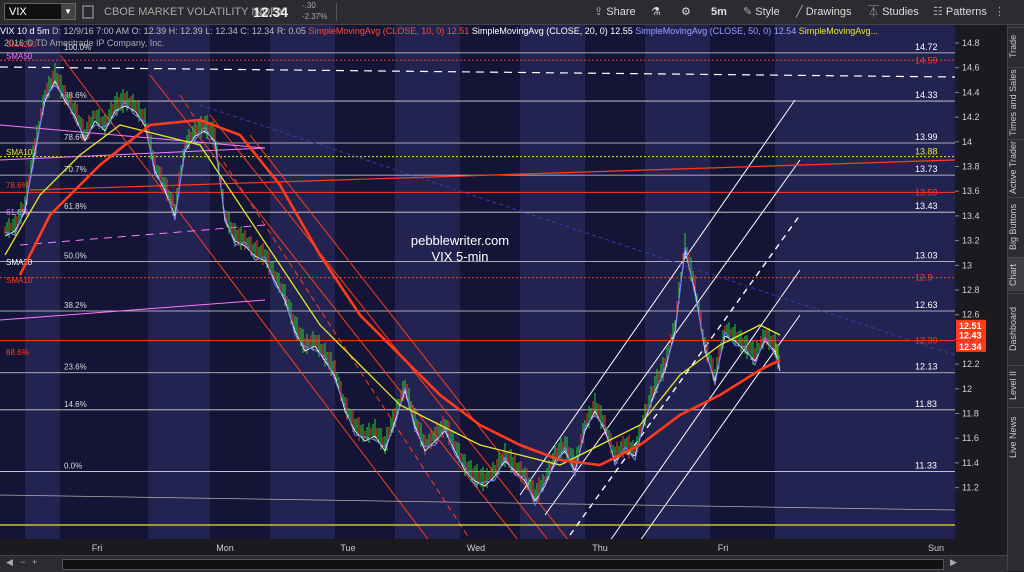 Image resolution: width=1024 pixels, height=572 pixels. What do you see at coordinates (970, 438) in the screenshot?
I see `y-tick-label: 11.6` at bounding box center [970, 438].